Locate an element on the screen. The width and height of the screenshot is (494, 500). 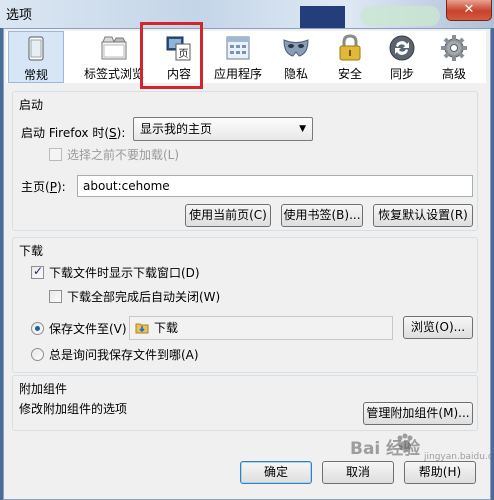
tab-applications: 应用程序 is located at coordinates (238, 57).